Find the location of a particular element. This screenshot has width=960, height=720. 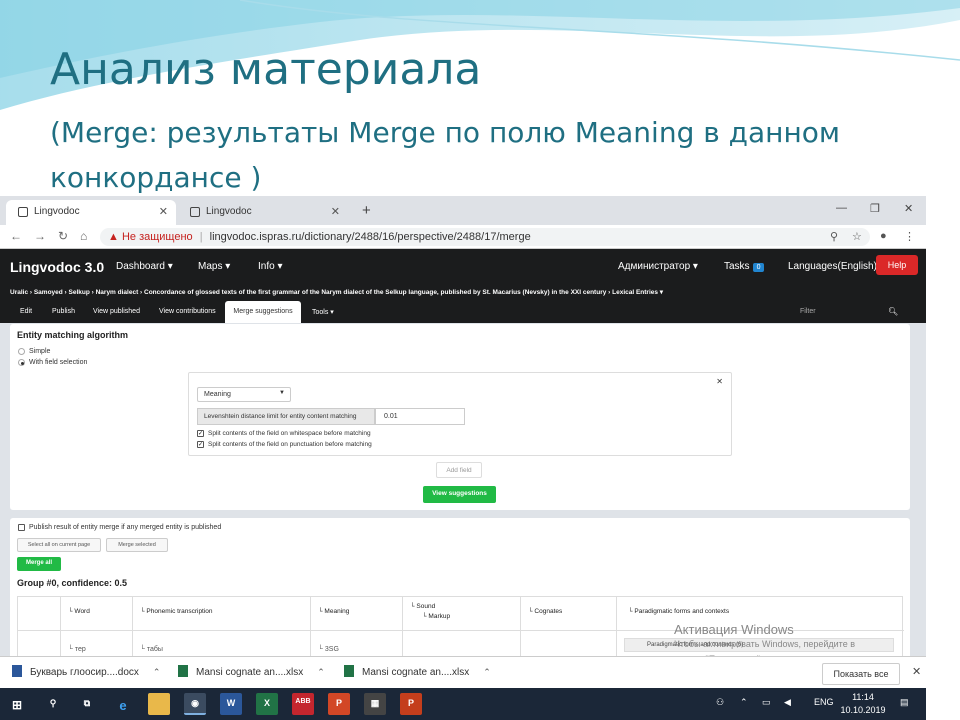

split-whitespace-checkbox: ✓ is located at coordinates (200, 433).